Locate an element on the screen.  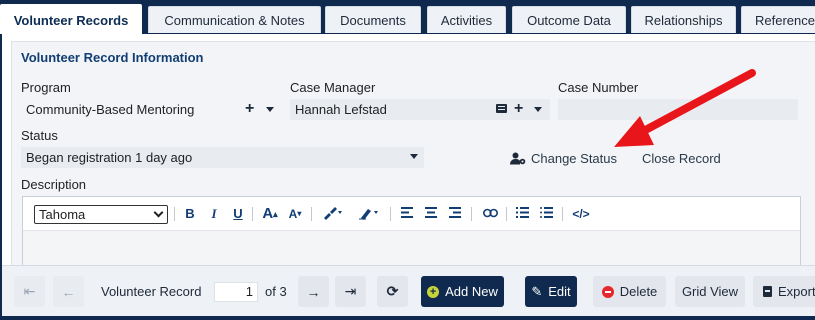
last-page-icon: ⇥ is located at coordinates (350, 291).